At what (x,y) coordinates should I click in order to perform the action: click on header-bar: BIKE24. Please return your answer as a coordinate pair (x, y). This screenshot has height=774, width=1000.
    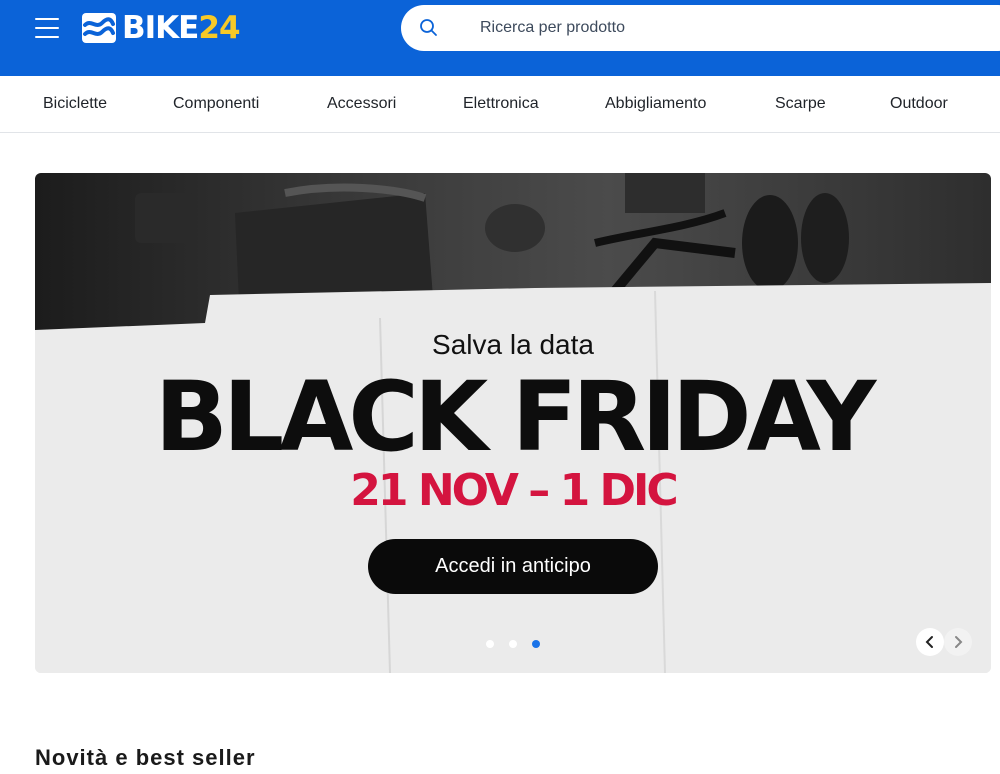
    Looking at the image, I should click on (500, 38).